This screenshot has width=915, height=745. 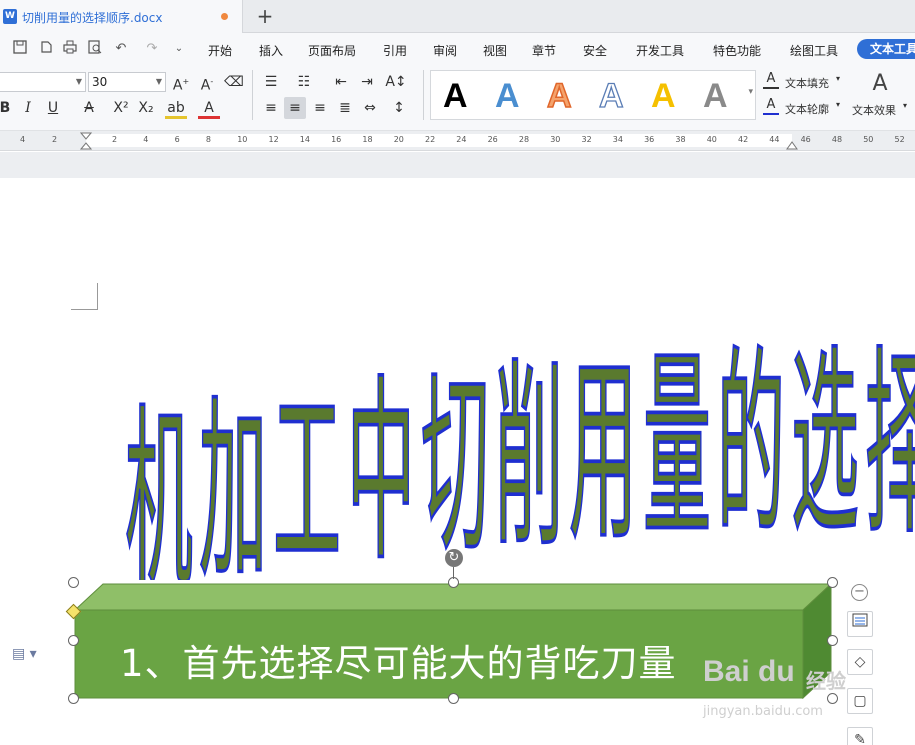 What do you see at coordinates (398, 139) in the screenshot?
I see `ruler-label: 20` at bounding box center [398, 139].